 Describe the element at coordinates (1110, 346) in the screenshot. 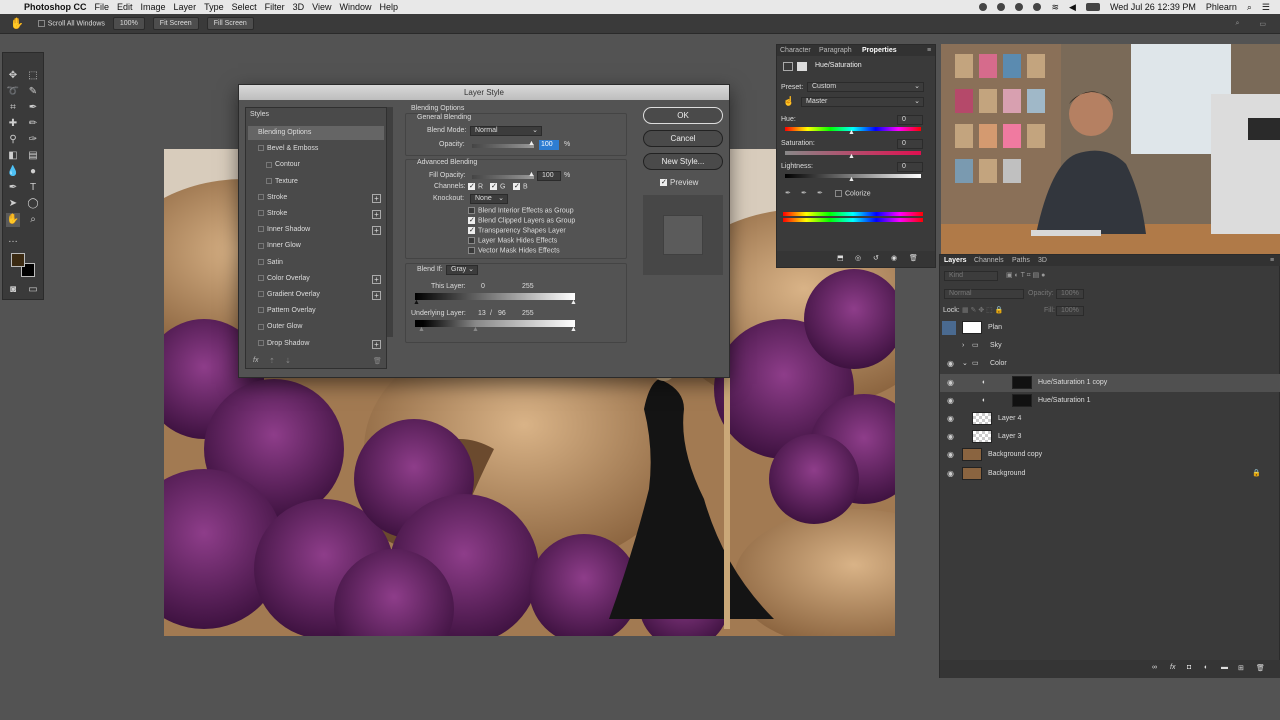

I see `layer-row: › ▭ Sky` at that location.